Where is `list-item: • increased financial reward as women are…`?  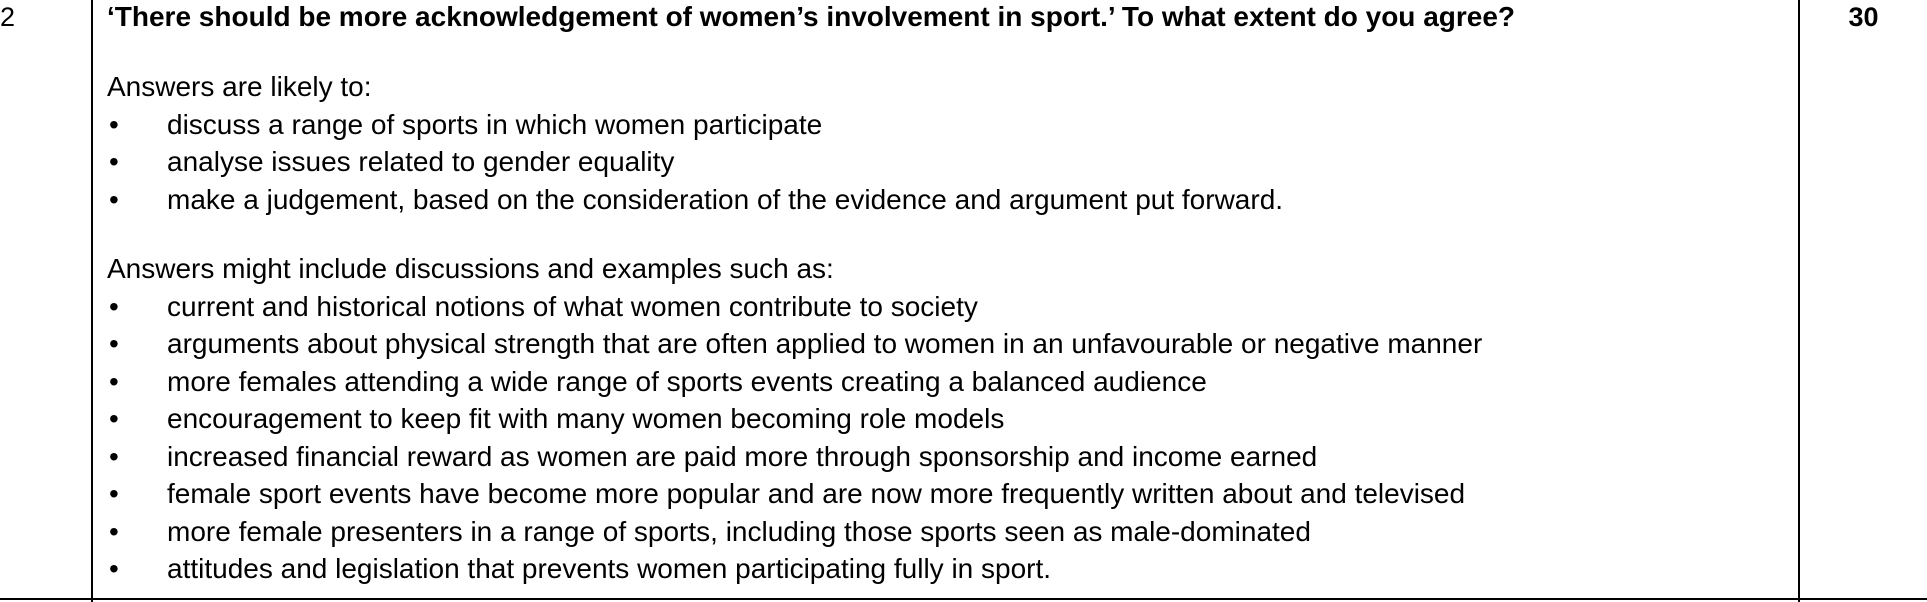
list-item: • increased financial reward as women are… is located at coordinates (947, 457).